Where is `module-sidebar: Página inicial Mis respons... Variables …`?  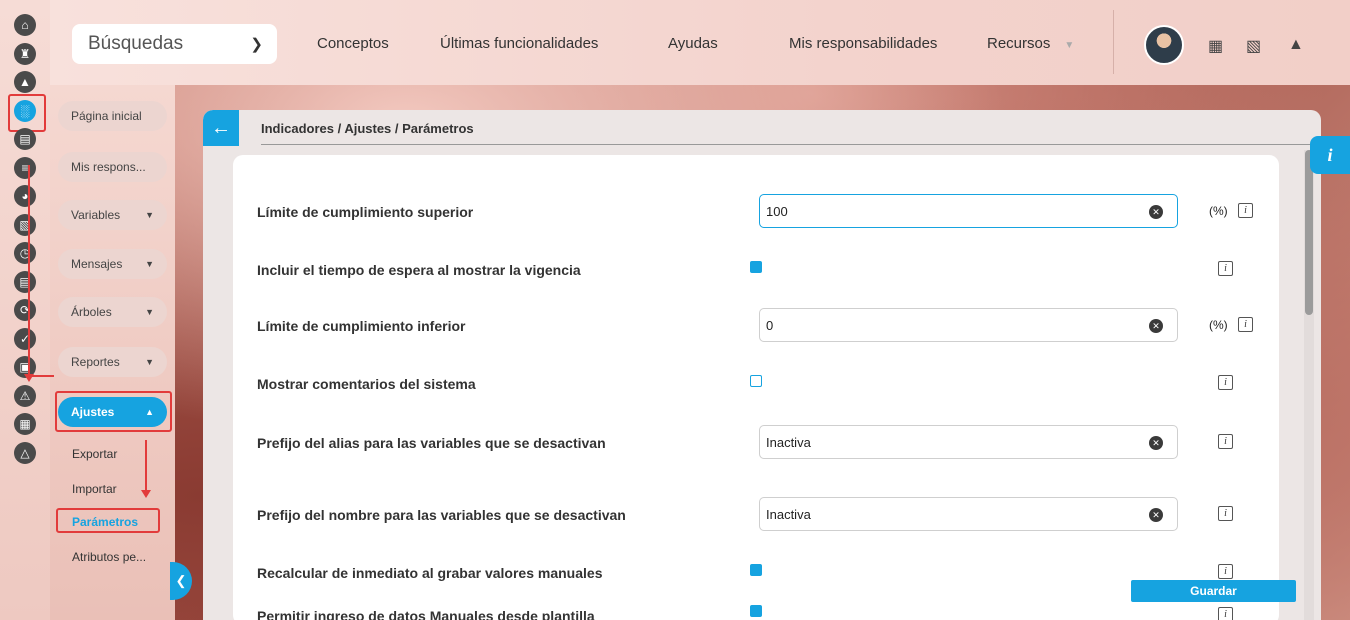 module-sidebar: Página inicial Mis respons... Variables … is located at coordinates (112, 352).